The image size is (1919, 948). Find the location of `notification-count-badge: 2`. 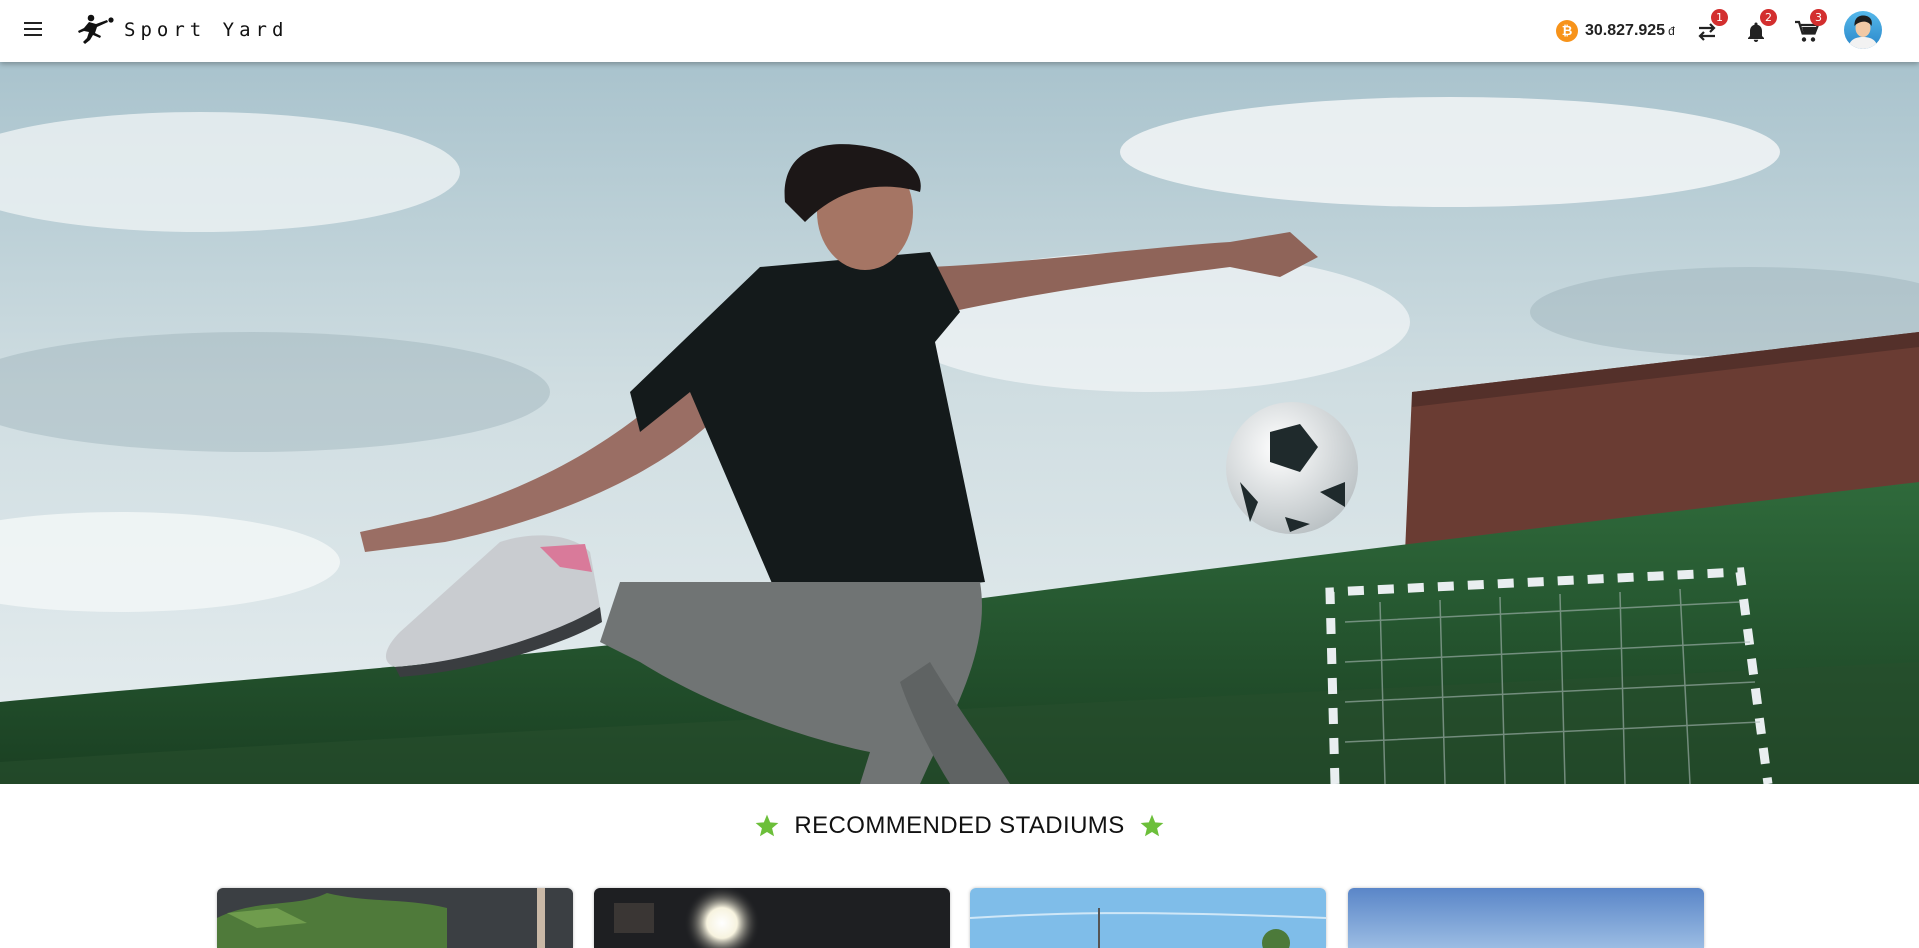

notification-count-badge: 2 is located at coordinates (1768, 17).